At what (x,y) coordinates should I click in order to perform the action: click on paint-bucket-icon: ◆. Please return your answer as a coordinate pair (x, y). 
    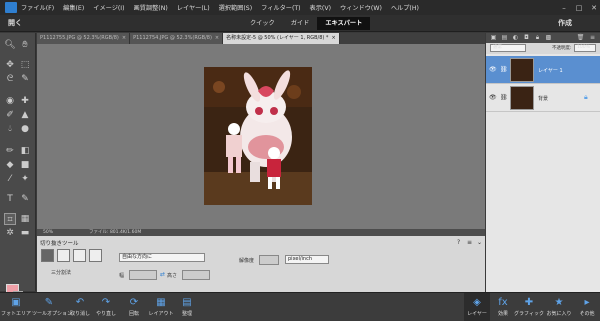
    Looking at the image, I should click on (10, 165).